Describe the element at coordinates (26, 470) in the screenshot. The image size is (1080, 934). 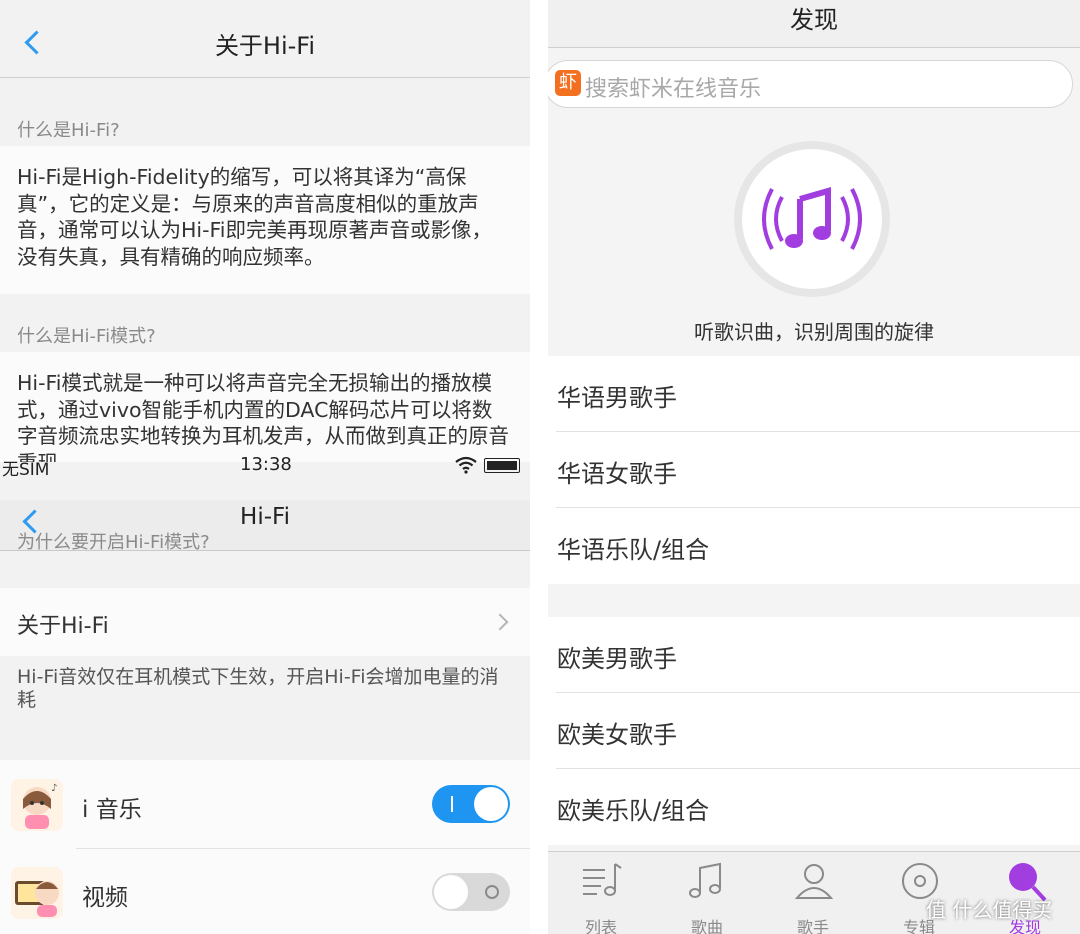
I see `carrier-text: 无SIM` at that location.